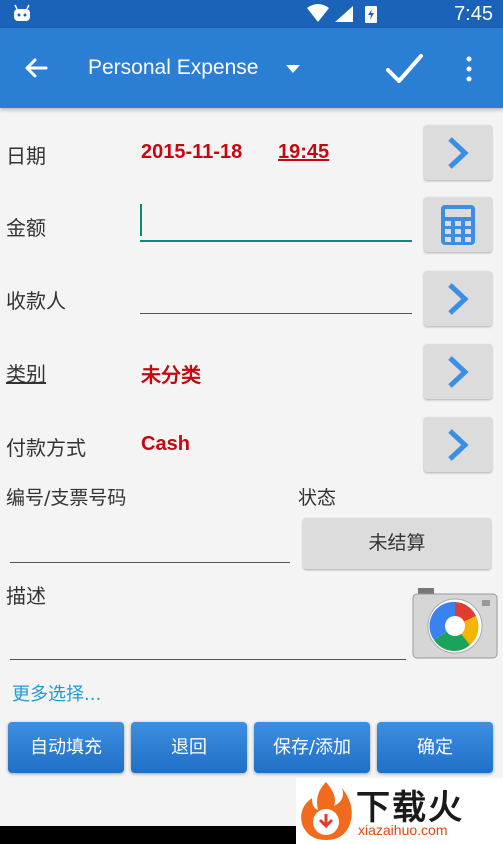  What do you see at coordinates (173, 68) in the screenshot?
I see `account-title: Personal Expense` at bounding box center [173, 68].